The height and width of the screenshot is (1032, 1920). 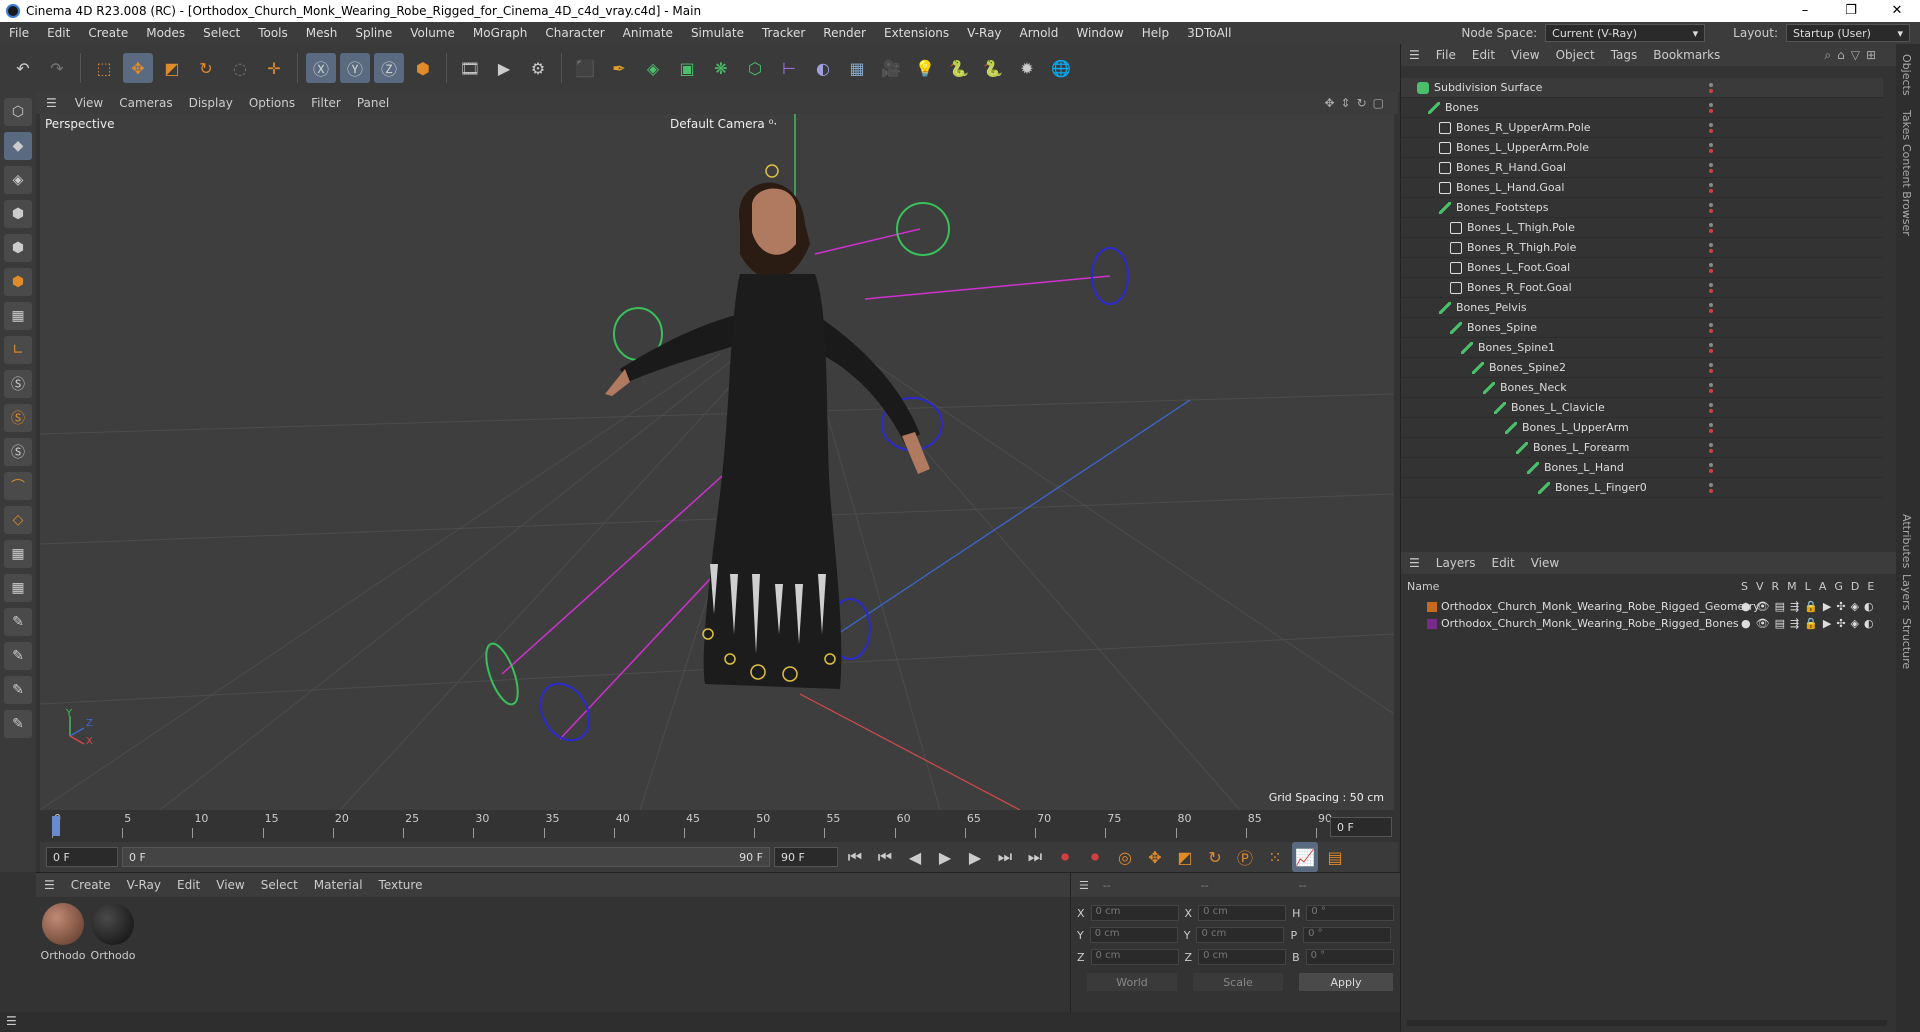 I want to click on menu-volume: Volume, so click(x=432, y=33).